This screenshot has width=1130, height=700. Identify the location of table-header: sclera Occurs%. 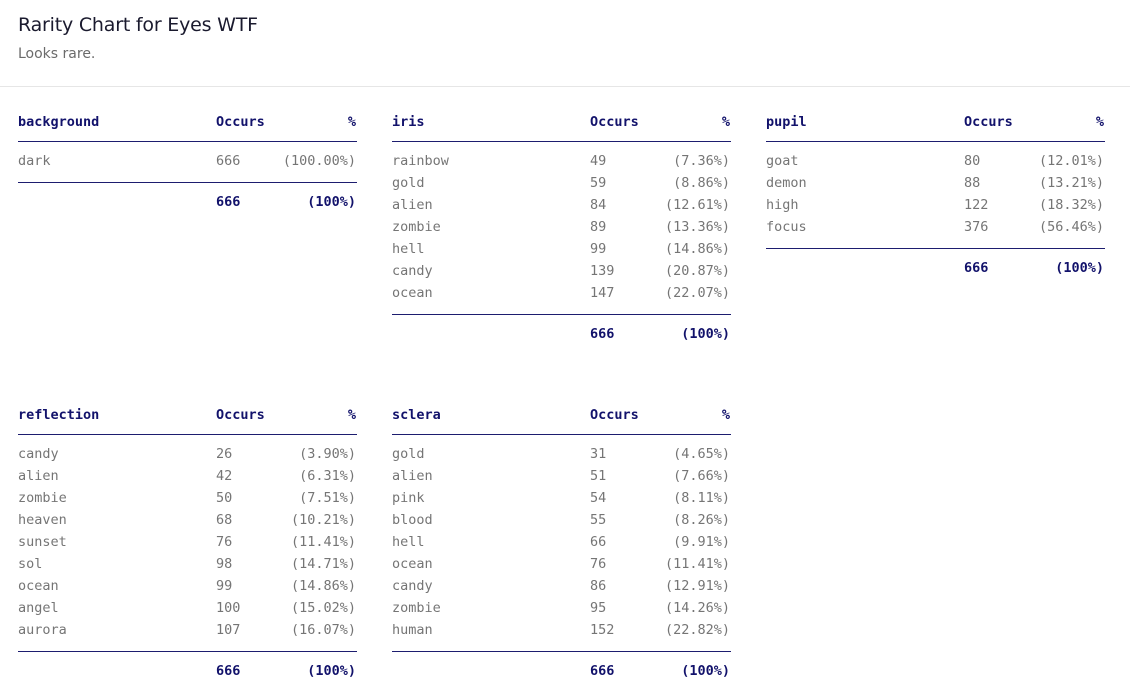
(561, 418).